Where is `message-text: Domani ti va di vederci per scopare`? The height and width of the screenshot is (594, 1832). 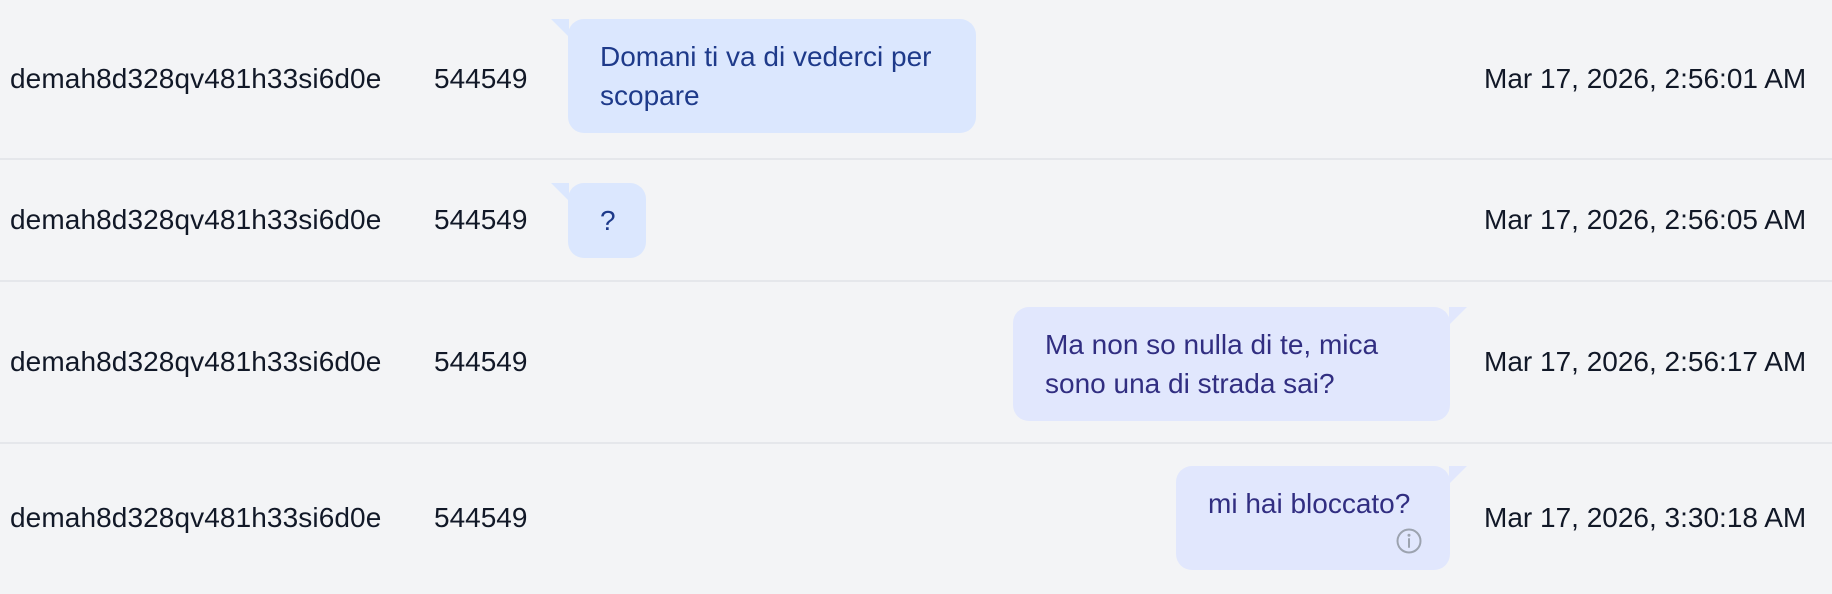 message-text: Domani ti va di vederci per scopare is located at coordinates (766, 75).